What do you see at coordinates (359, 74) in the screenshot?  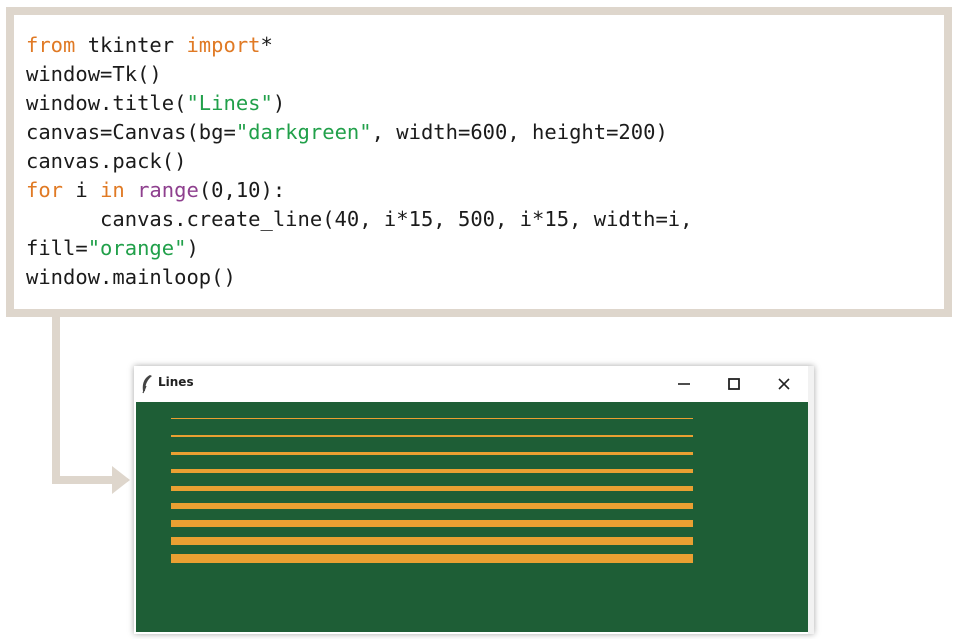 I see `code-line: window=Tk()` at bounding box center [359, 74].